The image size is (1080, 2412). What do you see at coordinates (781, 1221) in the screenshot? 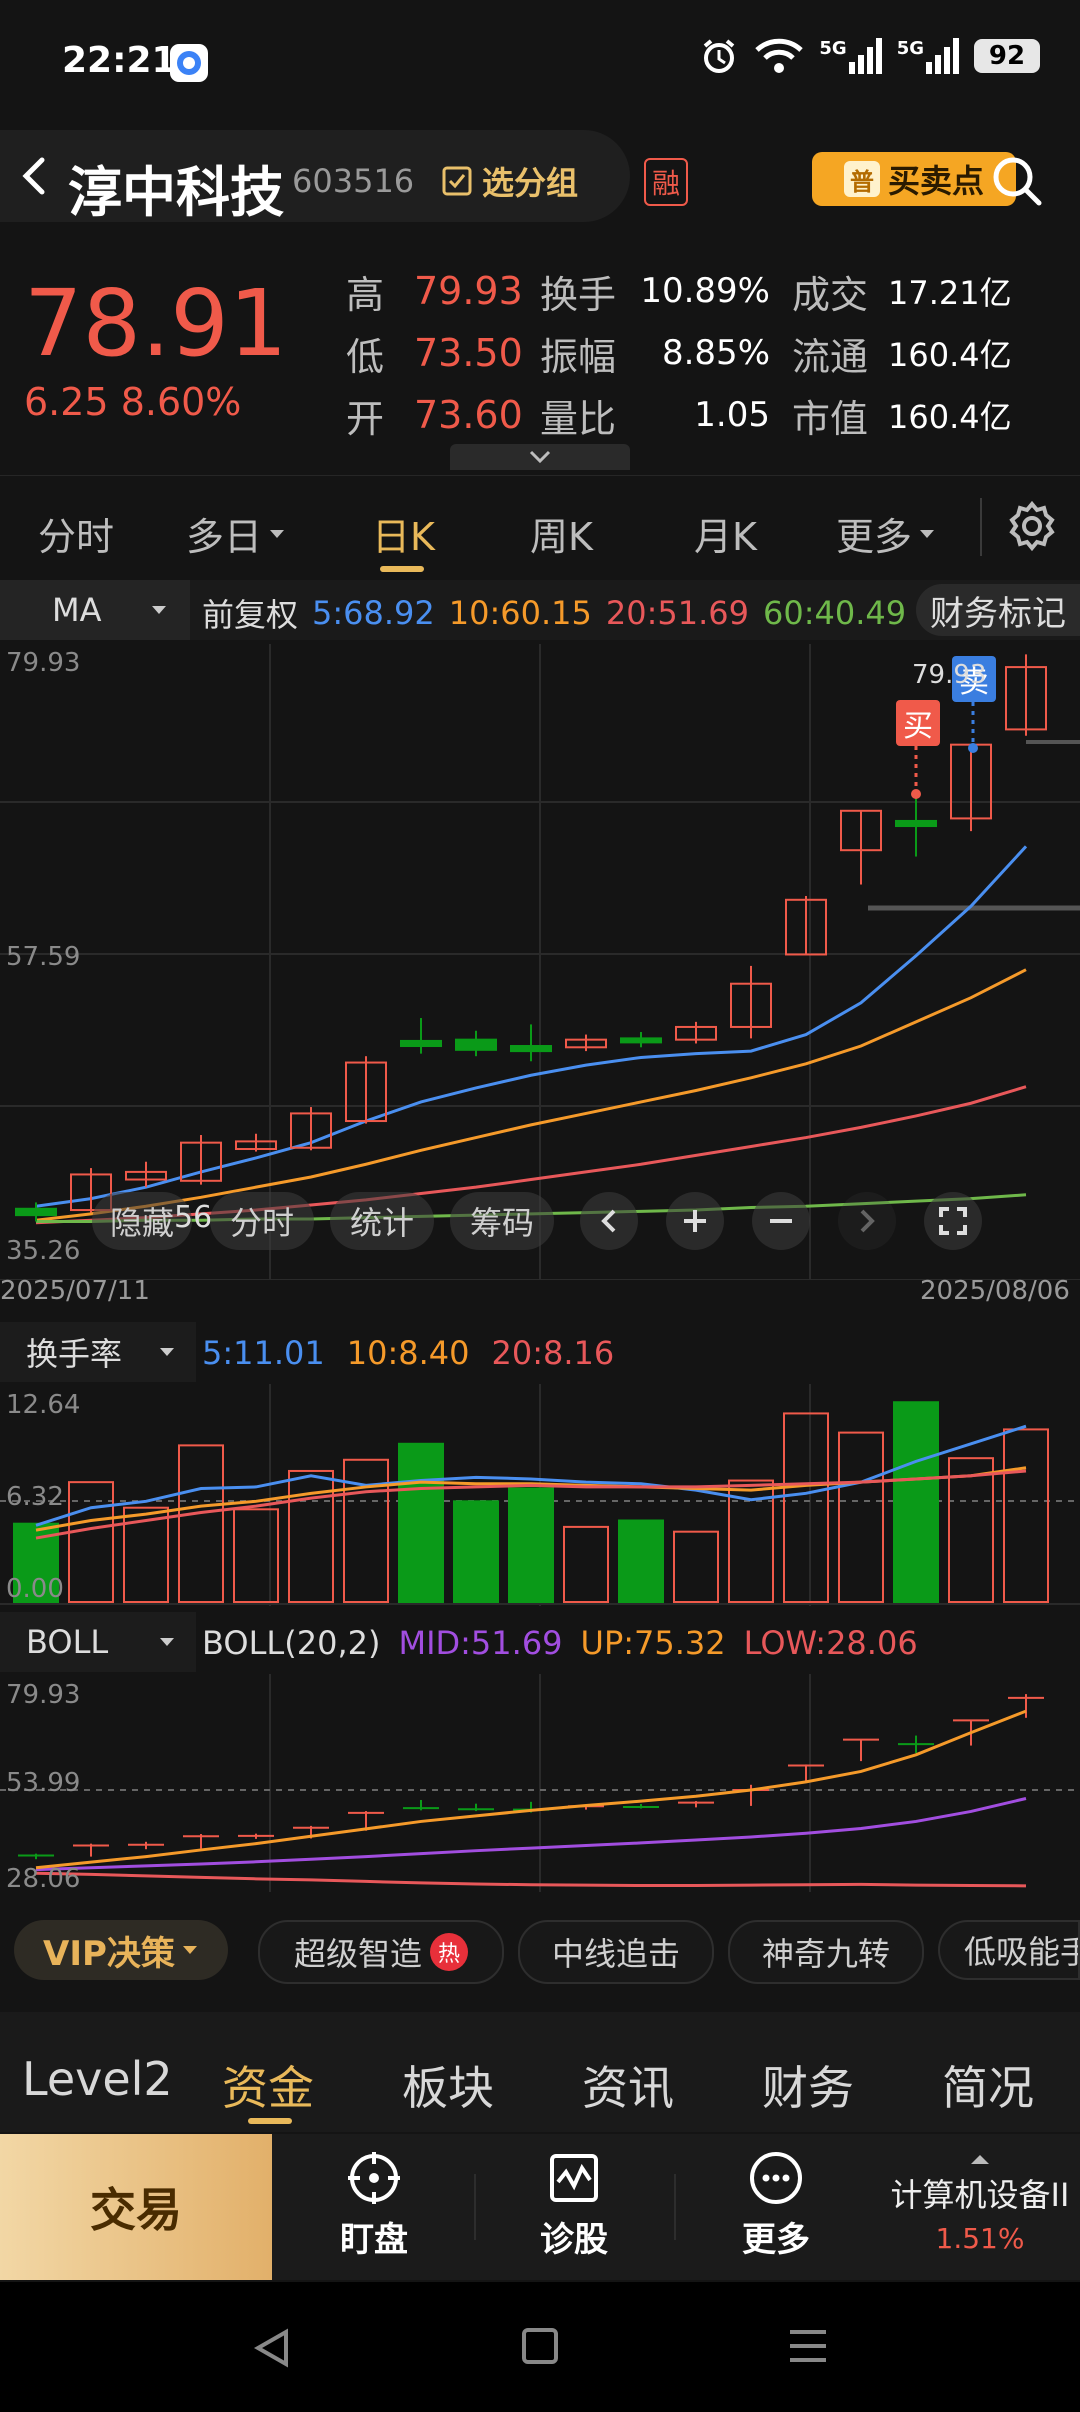
I see `zoom-out-button` at bounding box center [781, 1221].